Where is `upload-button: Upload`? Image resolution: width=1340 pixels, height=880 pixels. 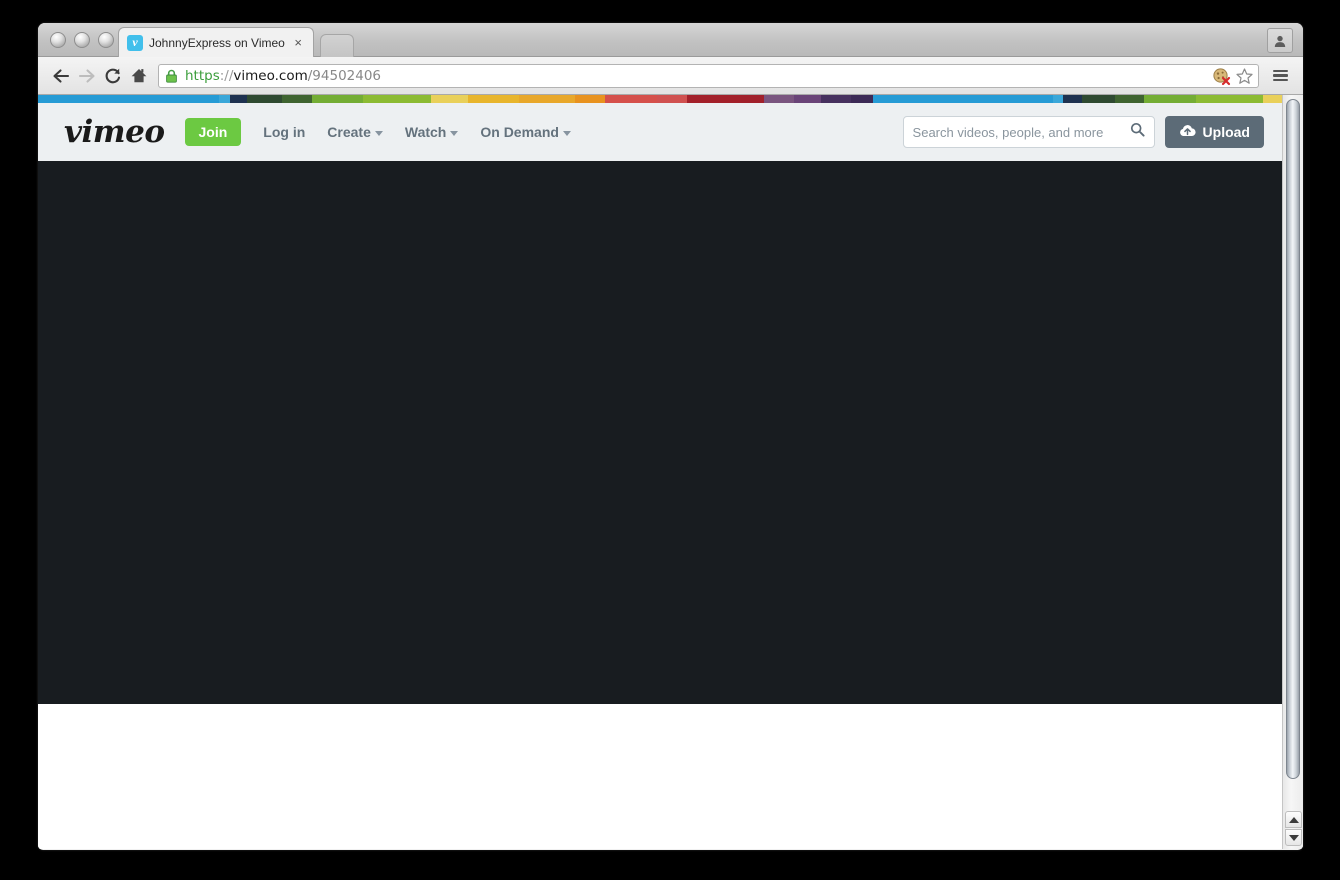
upload-button: Upload is located at coordinates (1214, 132).